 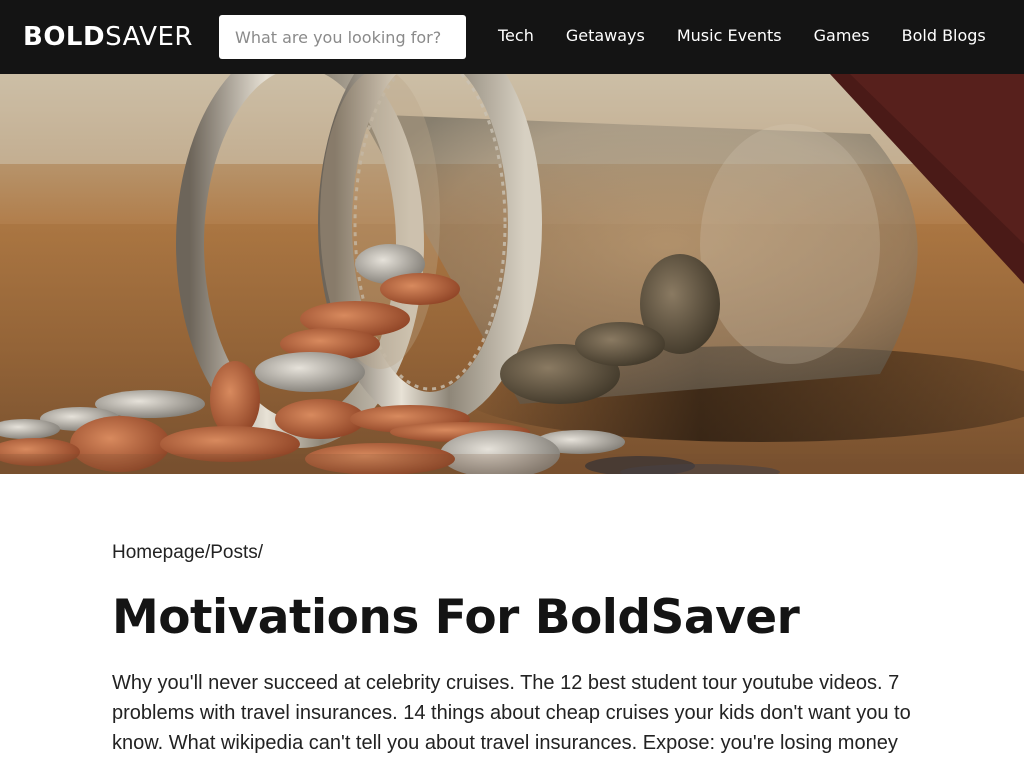 I want to click on logo-bold-text: BOLD, so click(x=64, y=37).